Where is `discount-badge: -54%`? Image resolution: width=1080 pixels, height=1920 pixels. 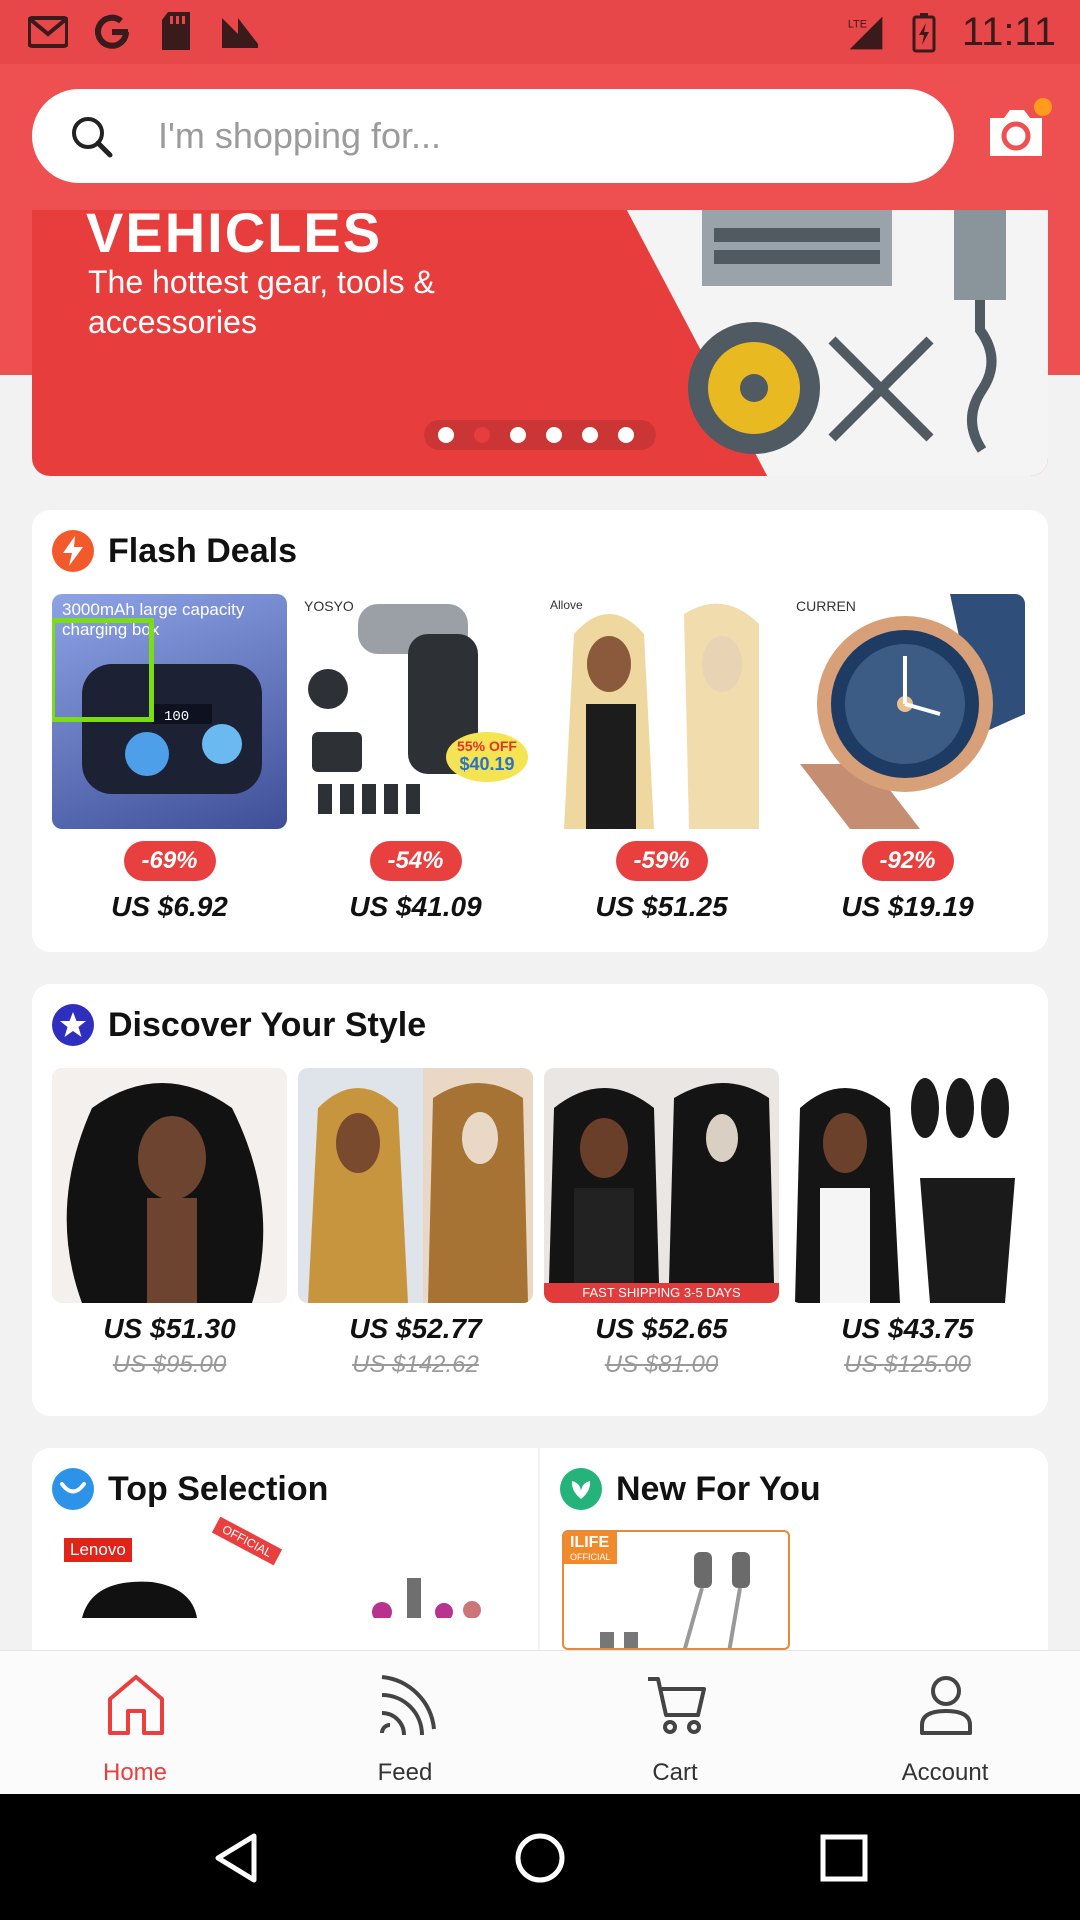 discount-badge: -54% is located at coordinates (415, 861).